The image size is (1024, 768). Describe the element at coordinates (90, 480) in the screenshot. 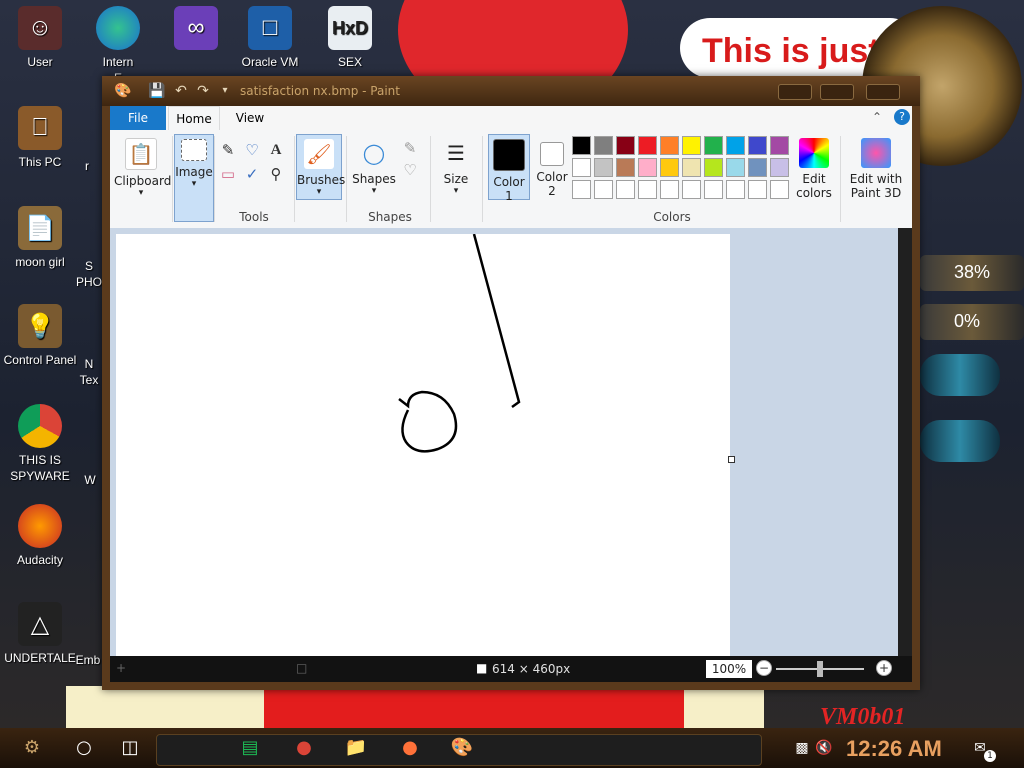

I see `desktop-icon-partial: W` at that location.